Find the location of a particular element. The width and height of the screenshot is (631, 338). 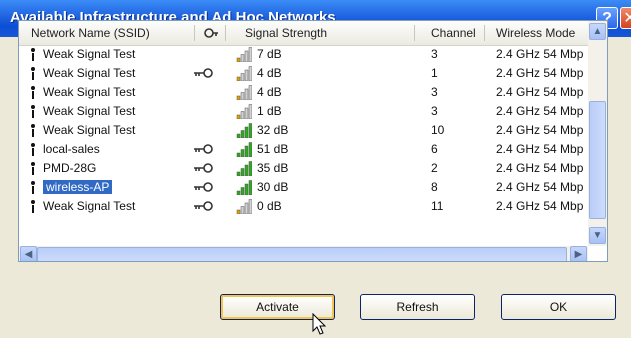

signal-strength-value: 0 dB is located at coordinates (269, 206).